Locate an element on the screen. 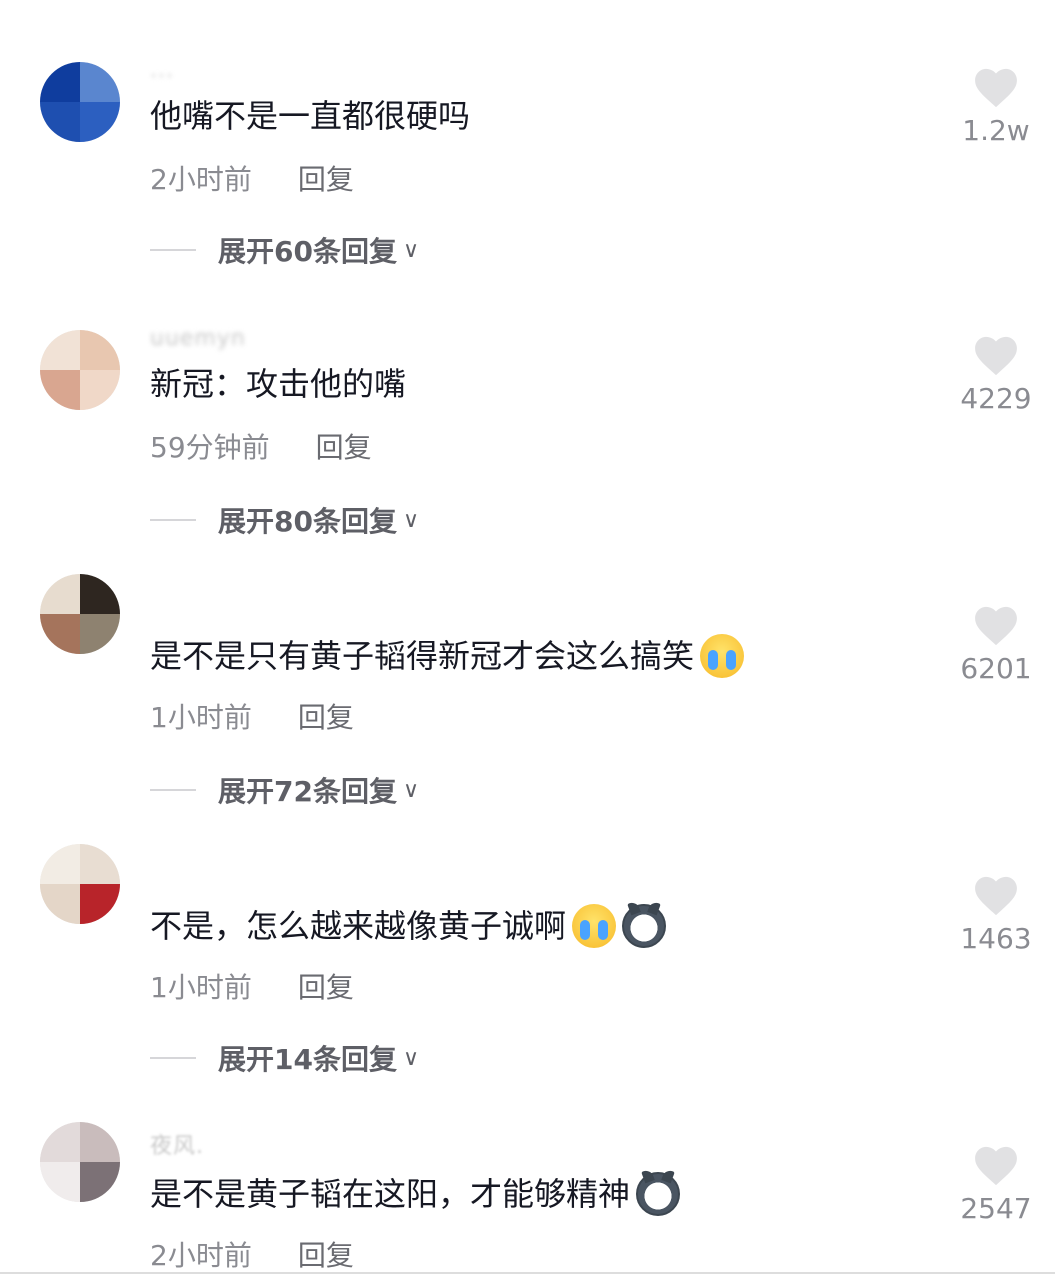 The height and width of the screenshot is (1280, 1055). expand-replies-label: 展开80条回复 is located at coordinates (307, 521).